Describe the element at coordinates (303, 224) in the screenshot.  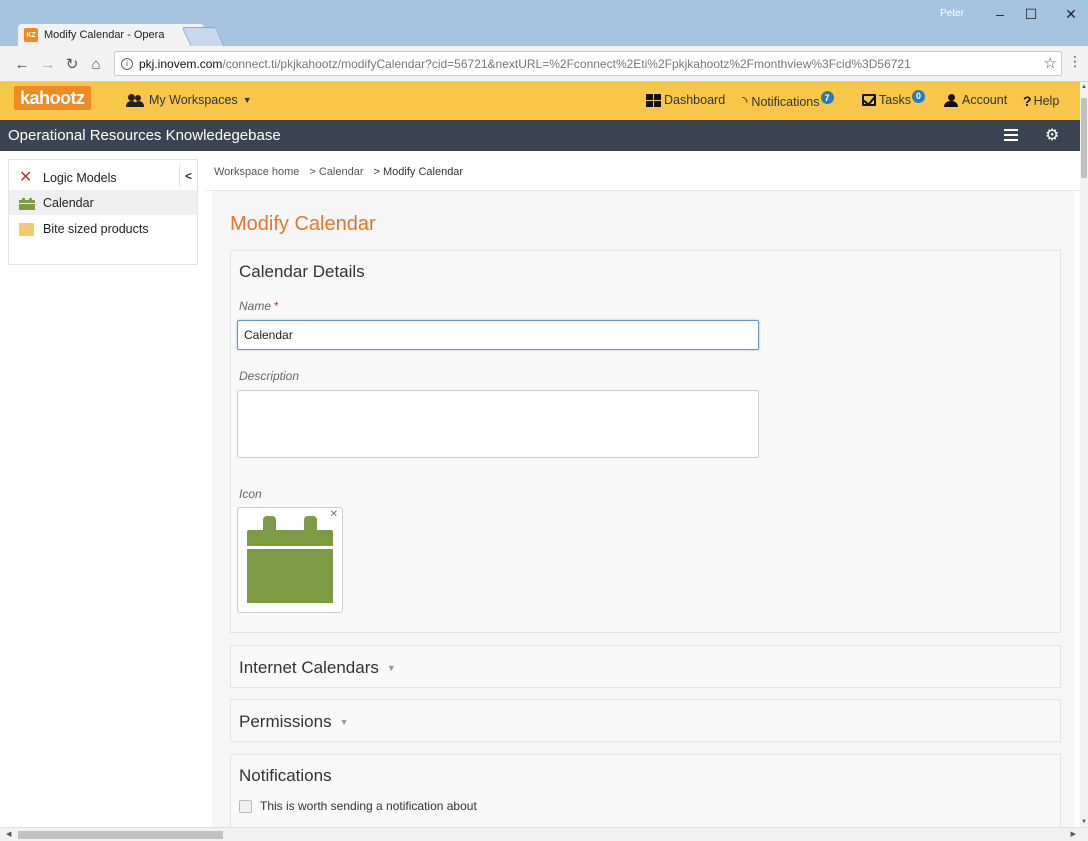
I see `page-title: Modify Calendar` at that location.